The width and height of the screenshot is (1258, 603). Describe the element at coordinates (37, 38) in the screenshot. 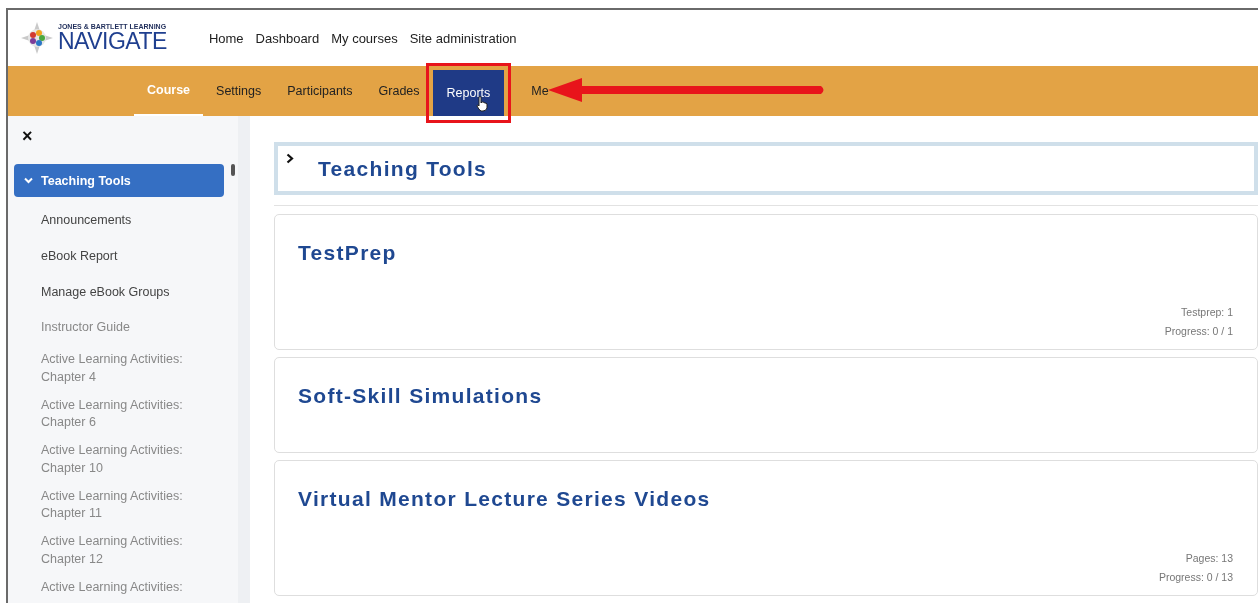

I see `compass-logo-icon` at that location.